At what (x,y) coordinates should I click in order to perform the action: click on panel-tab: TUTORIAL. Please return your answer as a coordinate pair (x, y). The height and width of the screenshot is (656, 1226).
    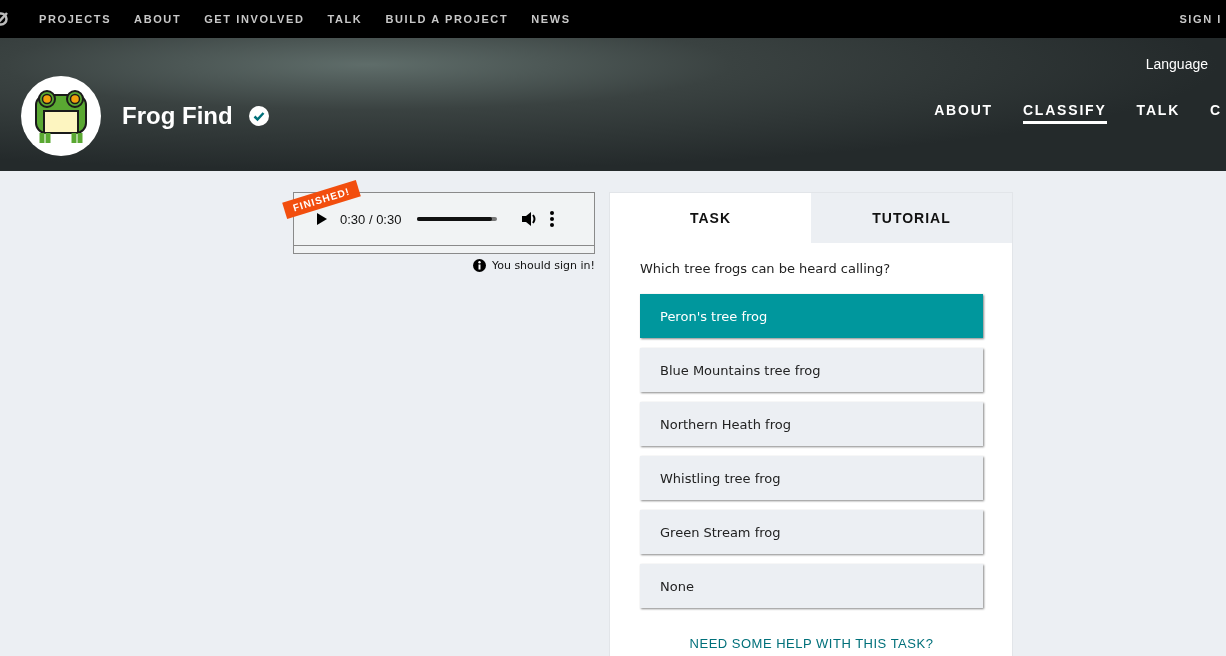
    Looking at the image, I should click on (911, 218).